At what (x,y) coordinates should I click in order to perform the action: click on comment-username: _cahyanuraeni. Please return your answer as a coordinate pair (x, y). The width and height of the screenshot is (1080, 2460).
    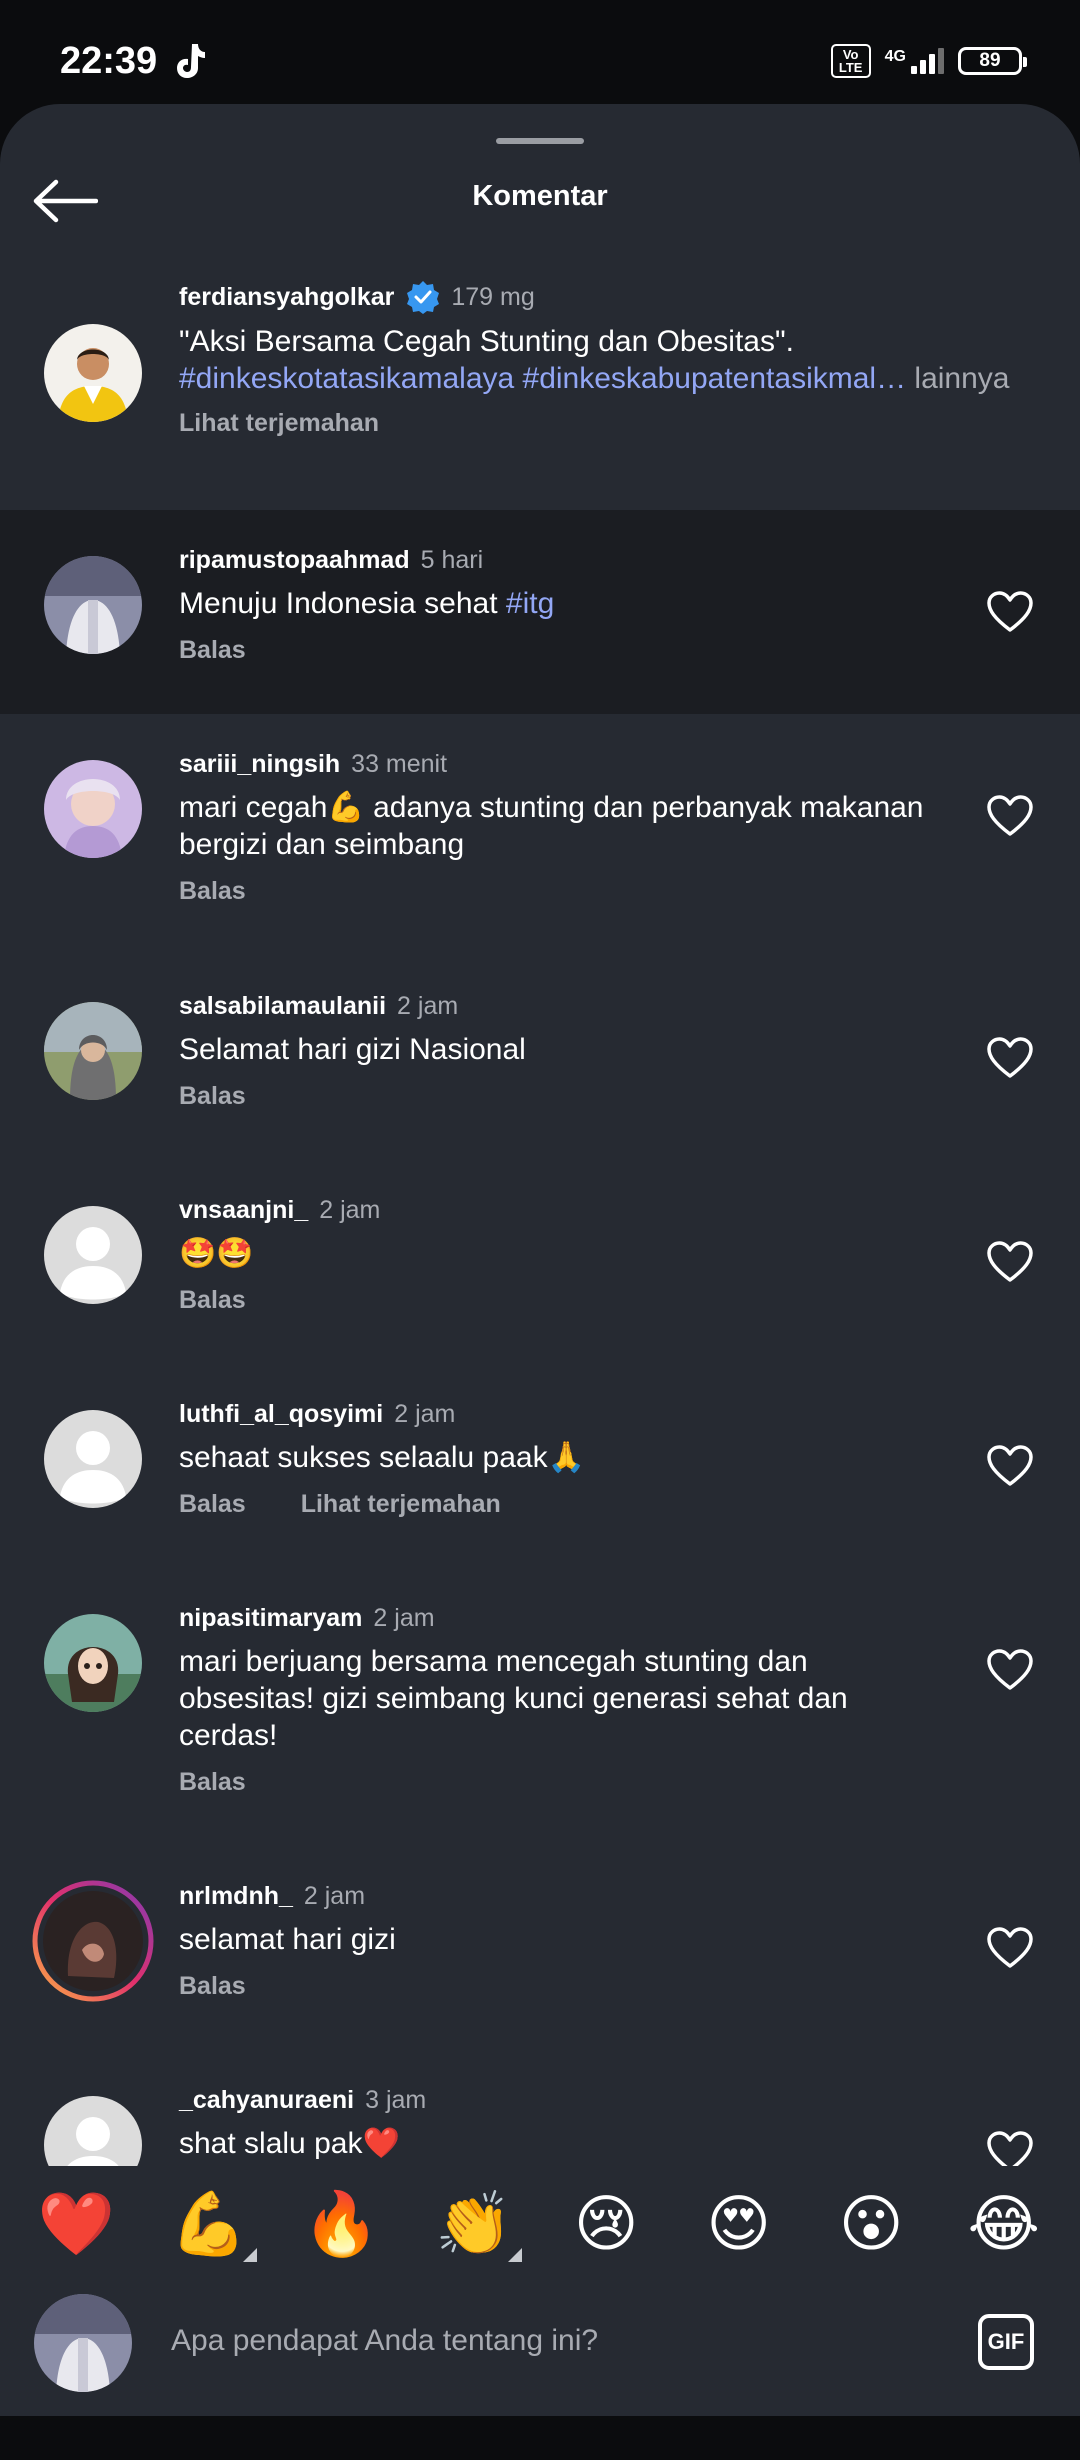
    Looking at the image, I should click on (266, 2100).